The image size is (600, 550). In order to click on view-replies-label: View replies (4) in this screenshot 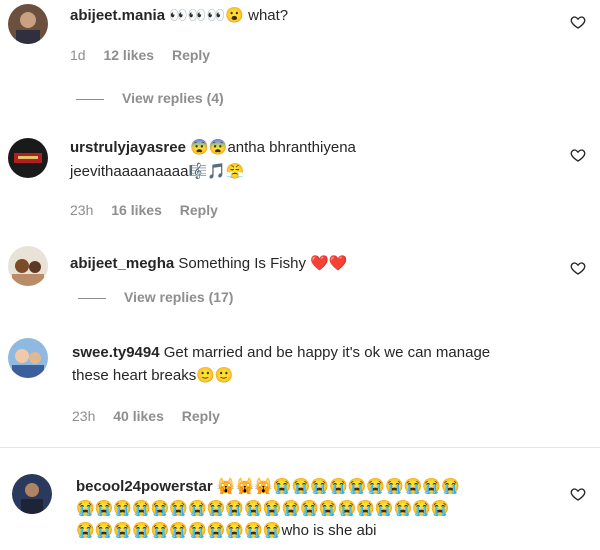, I will do `click(173, 98)`.